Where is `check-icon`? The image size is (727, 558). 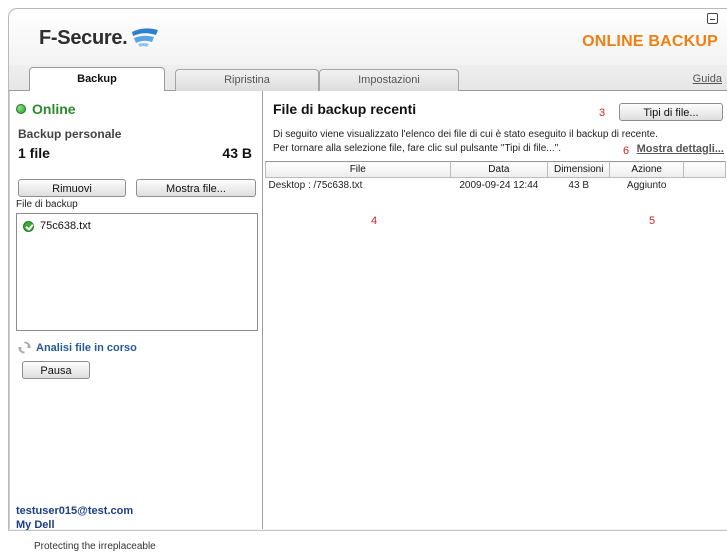 check-icon is located at coordinates (28, 226).